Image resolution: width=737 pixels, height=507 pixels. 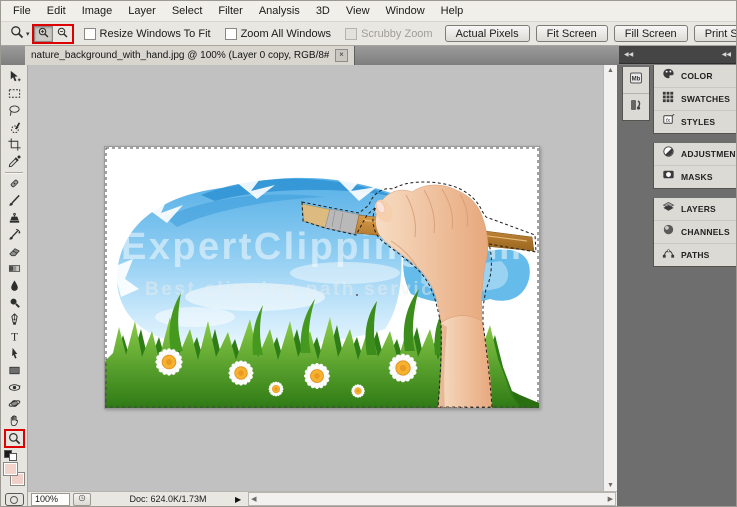 What do you see at coordinates (253, 499) in the screenshot?
I see `scroll-left-icon: ◀` at bounding box center [253, 499].